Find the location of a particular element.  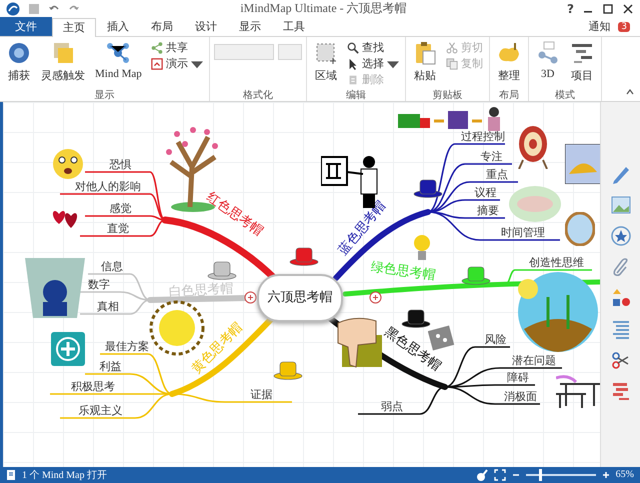

topic-label: 障碍 is located at coordinates (518, 377).